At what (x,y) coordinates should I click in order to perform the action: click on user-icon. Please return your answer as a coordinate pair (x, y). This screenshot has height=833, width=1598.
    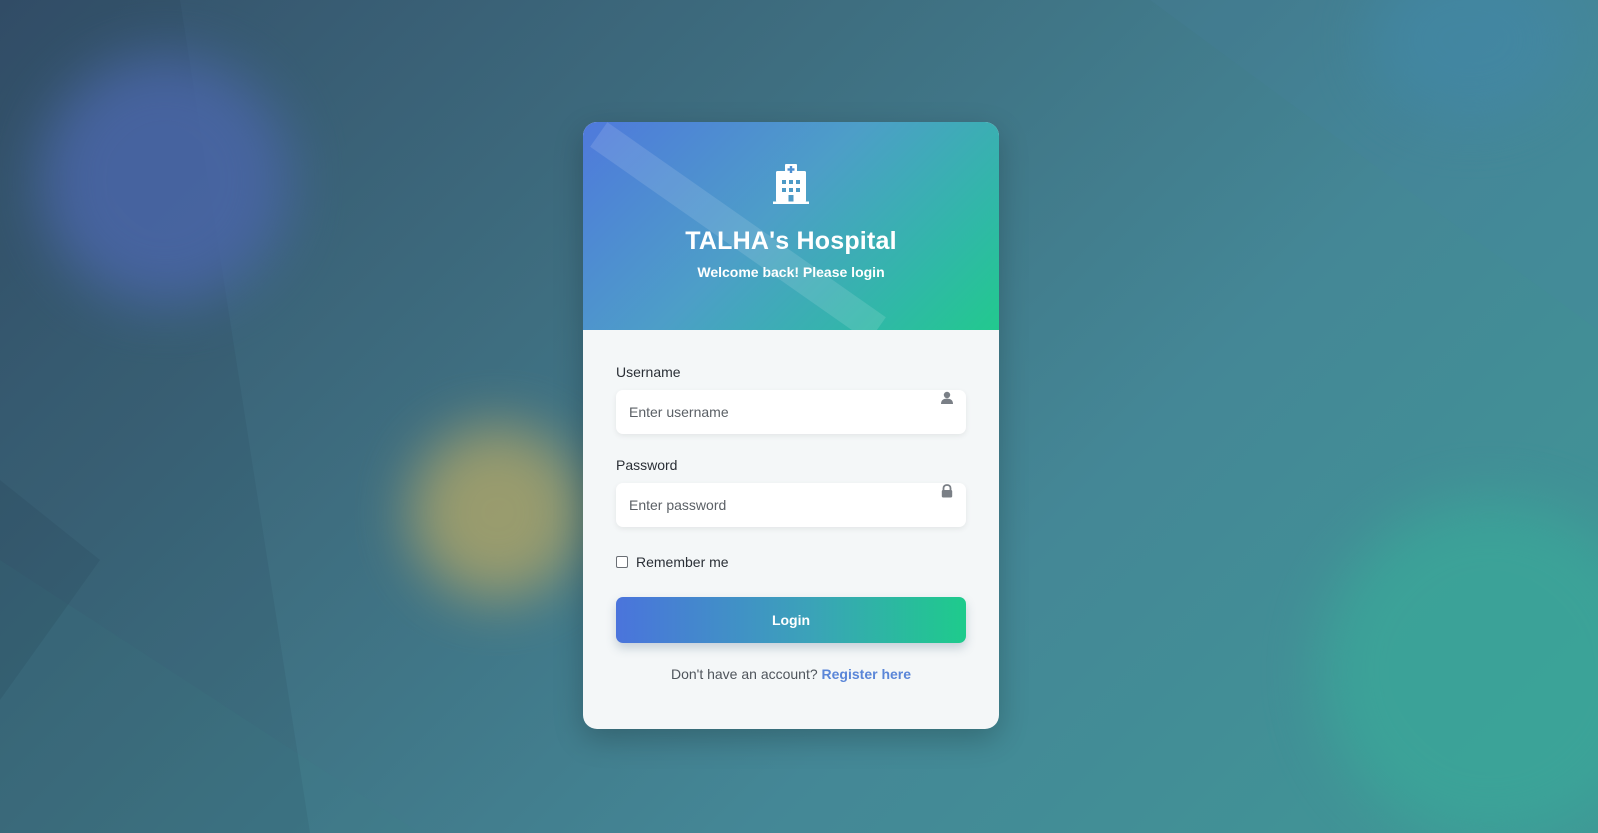
    Looking at the image, I should click on (947, 397).